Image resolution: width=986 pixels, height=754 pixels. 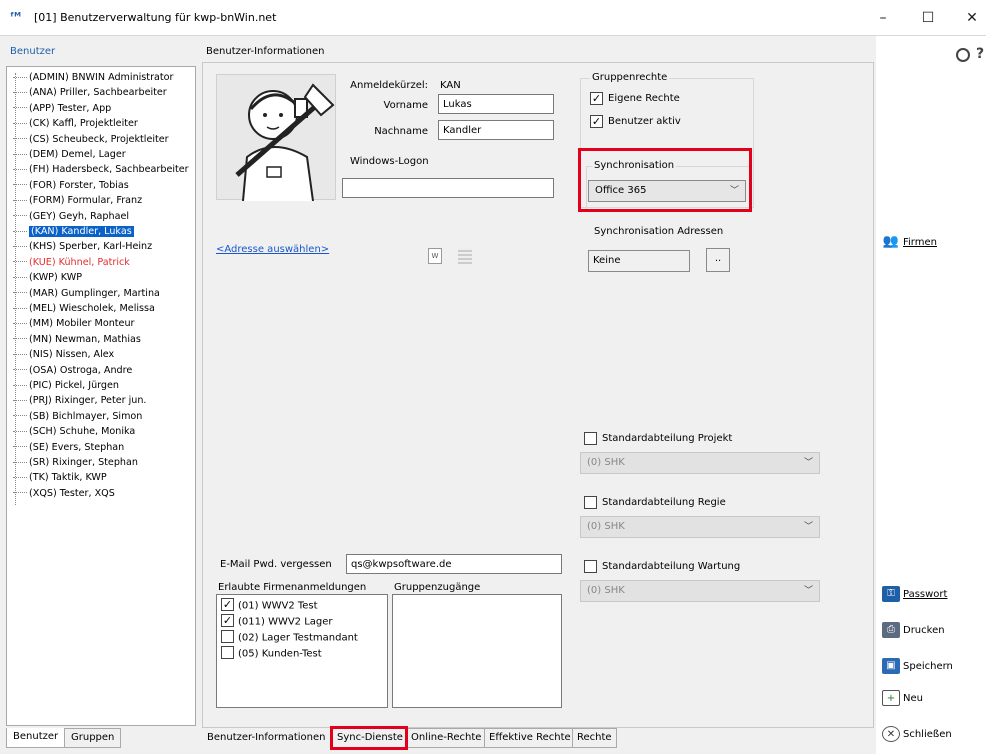 What do you see at coordinates (68, 447) in the screenshot?
I see `user-list-item: (SE) Evers, Stephan` at bounding box center [68, 447].